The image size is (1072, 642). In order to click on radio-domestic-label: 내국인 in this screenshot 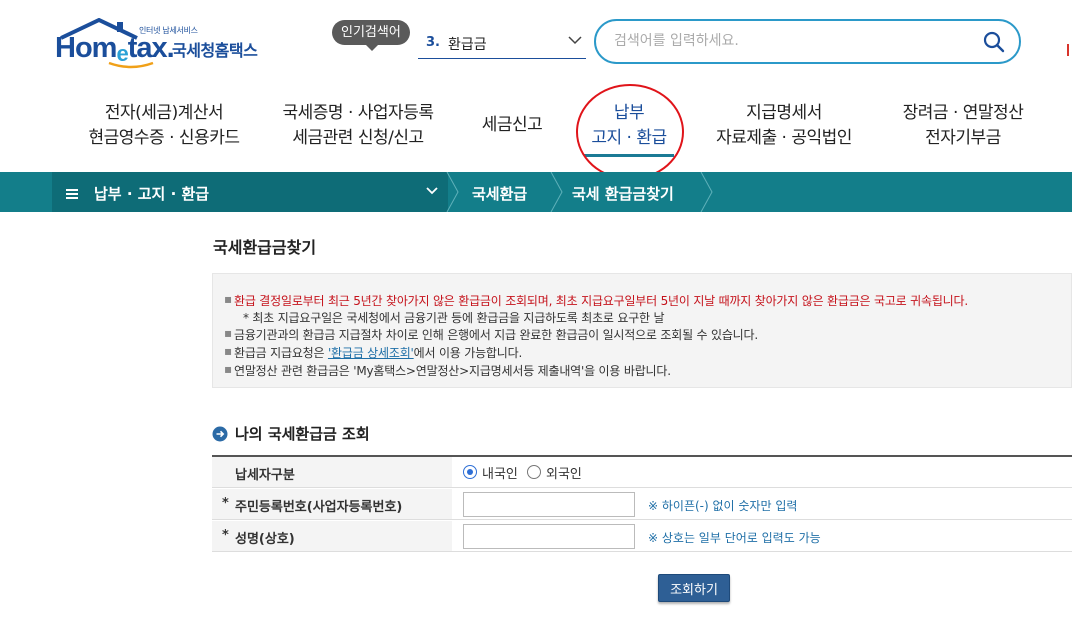, I will do `click(500, 472)`.